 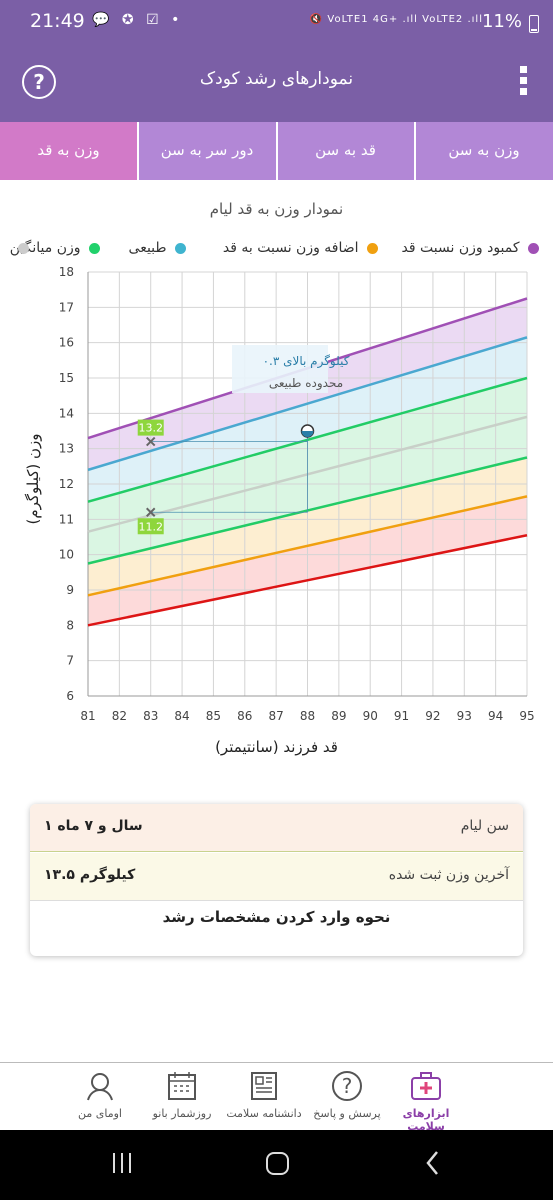 I want to click on nav-calendar: روزشمار بانو, so click(x=182, y=1094).